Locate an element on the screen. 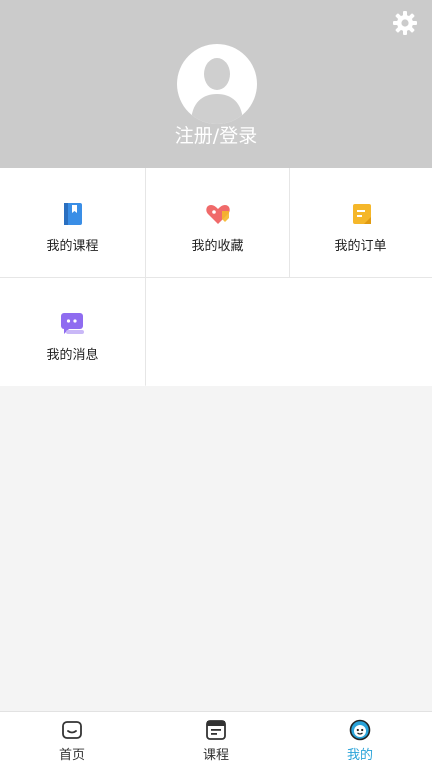  menu-label: 我的课程 is located at coordinates (72, 246).